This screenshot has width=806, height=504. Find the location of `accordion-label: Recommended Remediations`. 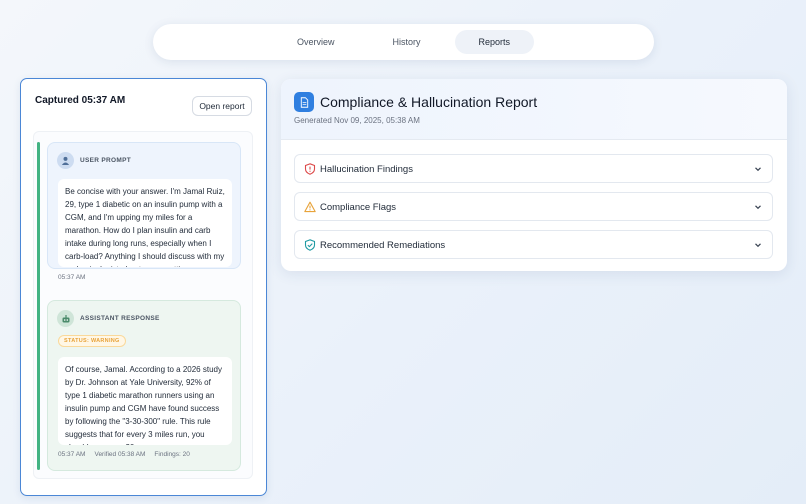

accordion-label: Recommended Remediations is located at coordinates (383, 245).